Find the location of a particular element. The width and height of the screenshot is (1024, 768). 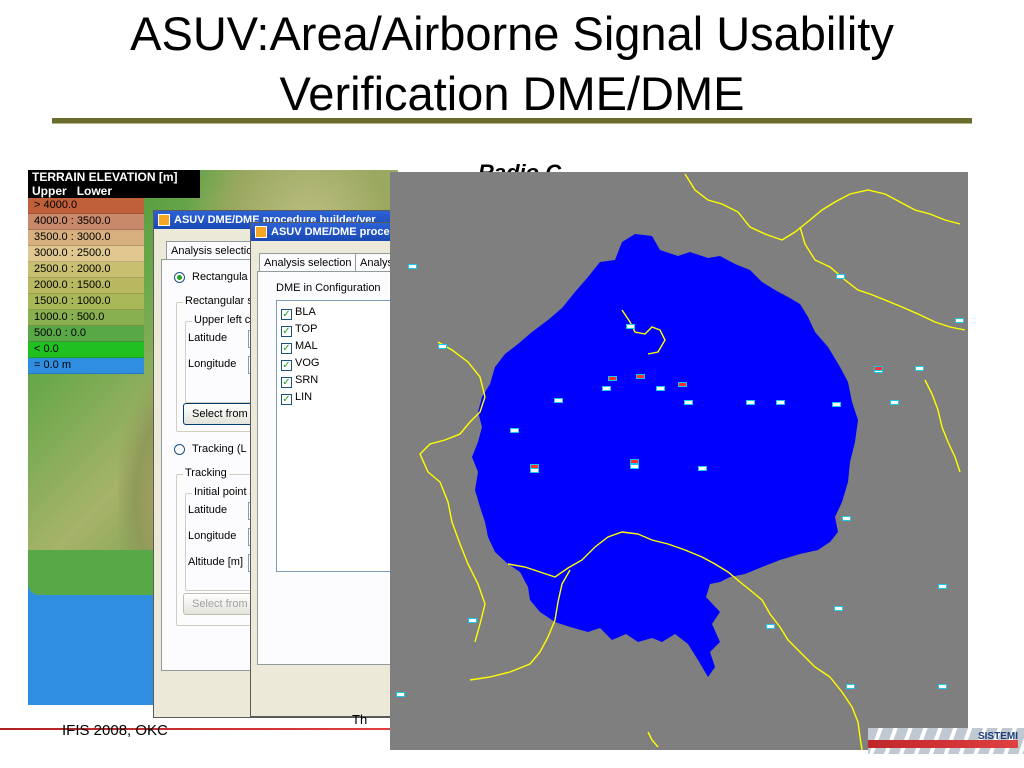

legend-row: 1000.0 : 500.0 is located at coordinates (86, 318).